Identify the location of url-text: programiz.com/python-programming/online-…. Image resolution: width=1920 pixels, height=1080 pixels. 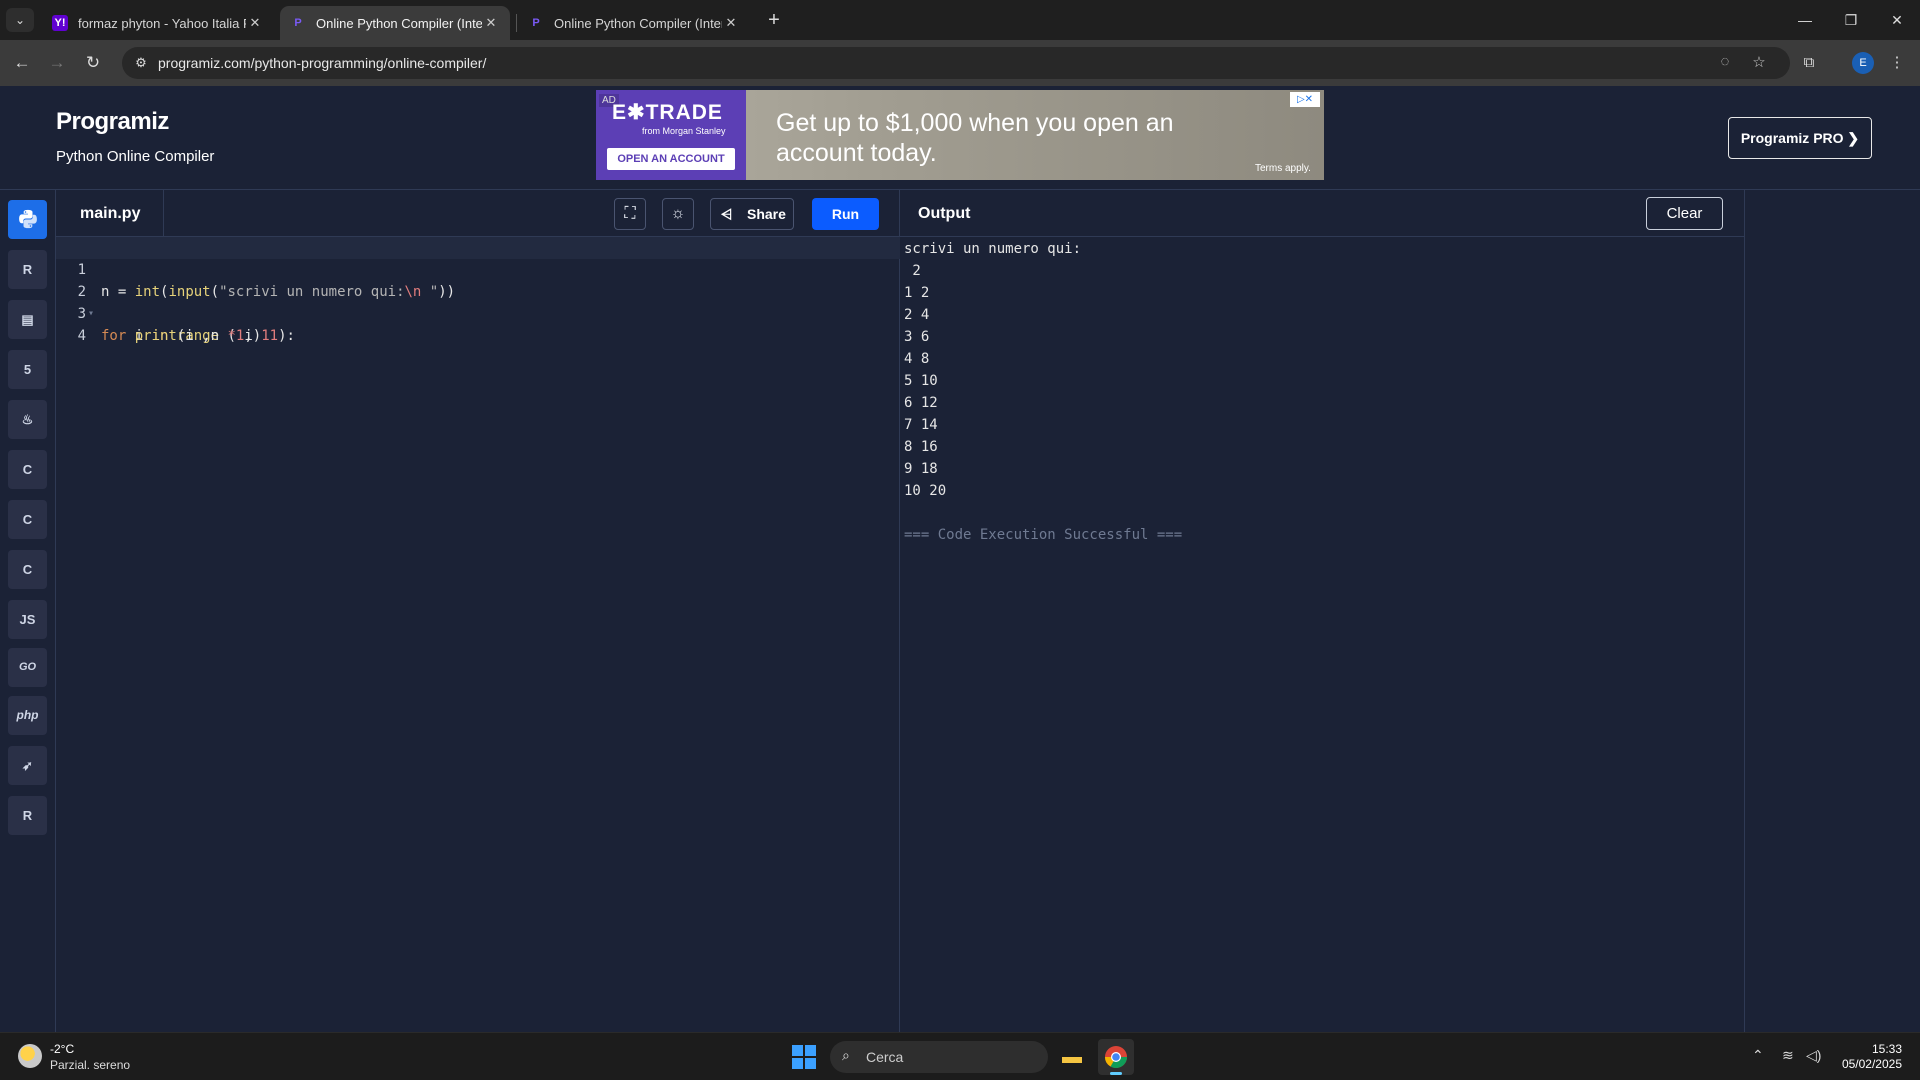
(322, 63).